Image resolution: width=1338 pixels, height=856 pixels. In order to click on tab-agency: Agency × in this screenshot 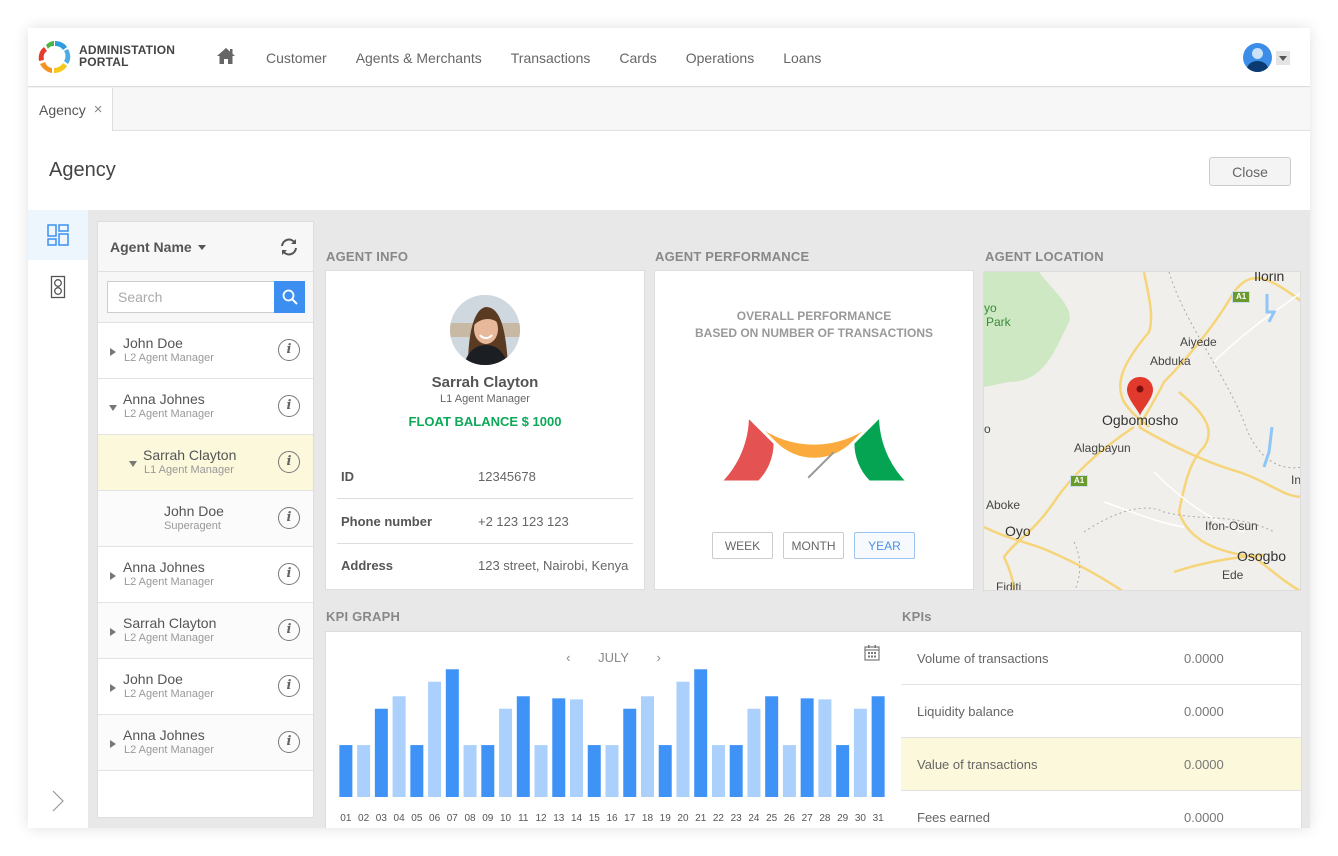, I will do `click(70, 109)`.